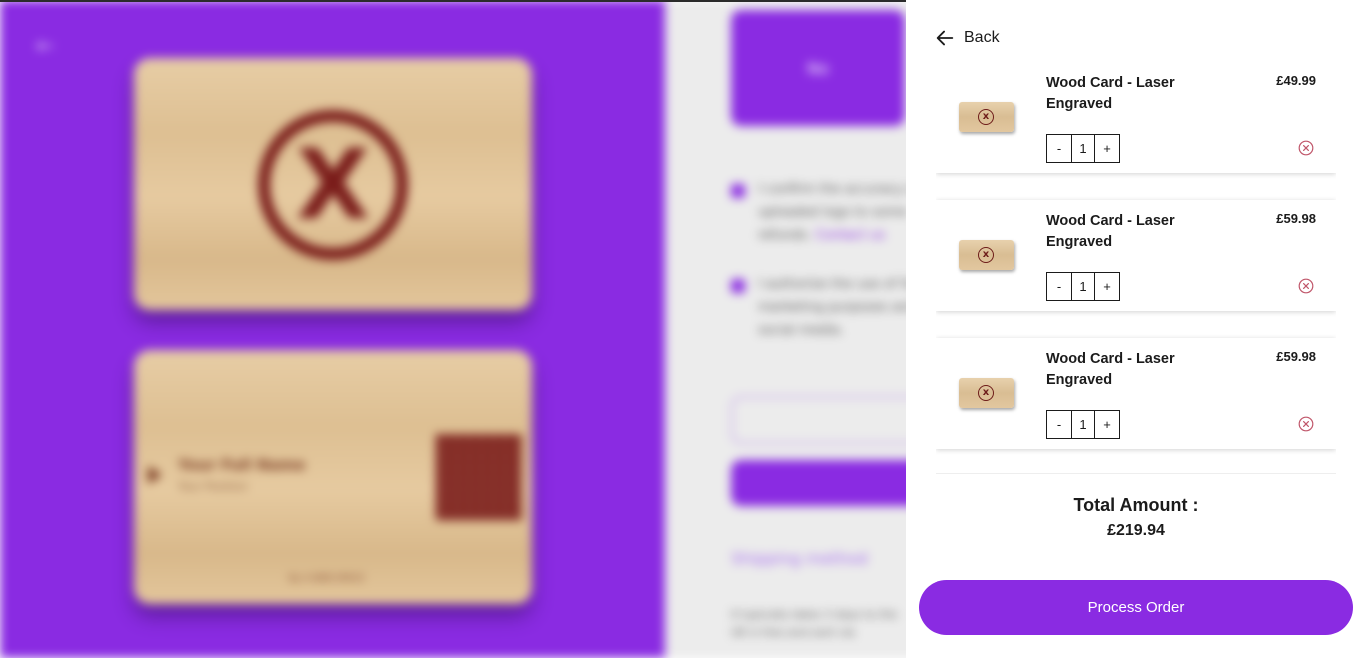 This screenshot has height=658, width=1366. What do you see at coordinates (831, 420) in the screenshot?
I see `background-outline-button` at bounding box center [831, 420].